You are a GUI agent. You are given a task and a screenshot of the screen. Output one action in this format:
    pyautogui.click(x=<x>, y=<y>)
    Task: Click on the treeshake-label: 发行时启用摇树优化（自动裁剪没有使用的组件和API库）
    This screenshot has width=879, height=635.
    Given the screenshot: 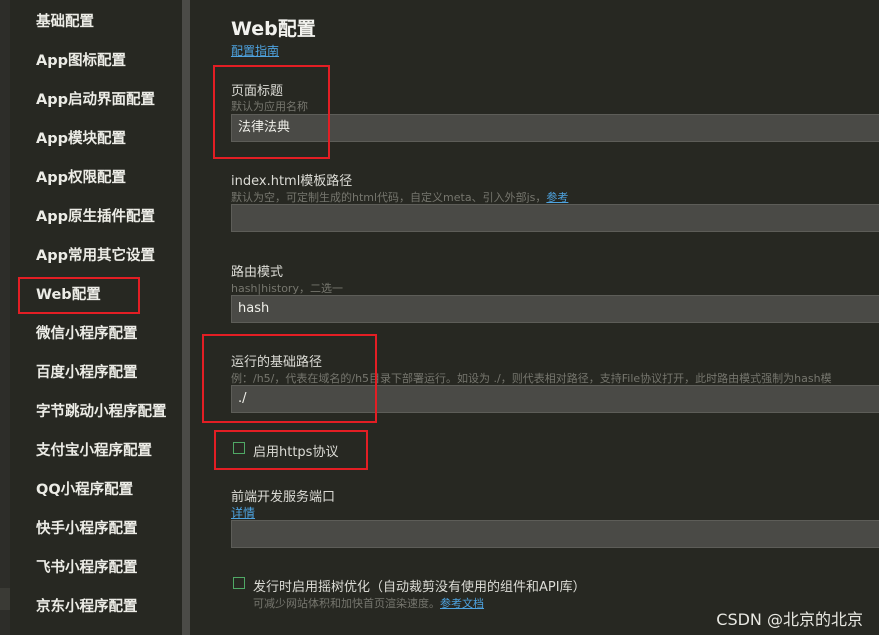 What is the action you would take?
    pyautogui.click(x=419, y=585)
    